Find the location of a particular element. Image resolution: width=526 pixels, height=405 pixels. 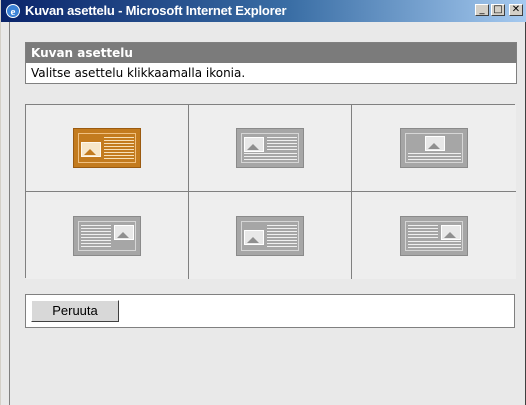

maximize-button: □ is located at coordinates (498, 10).